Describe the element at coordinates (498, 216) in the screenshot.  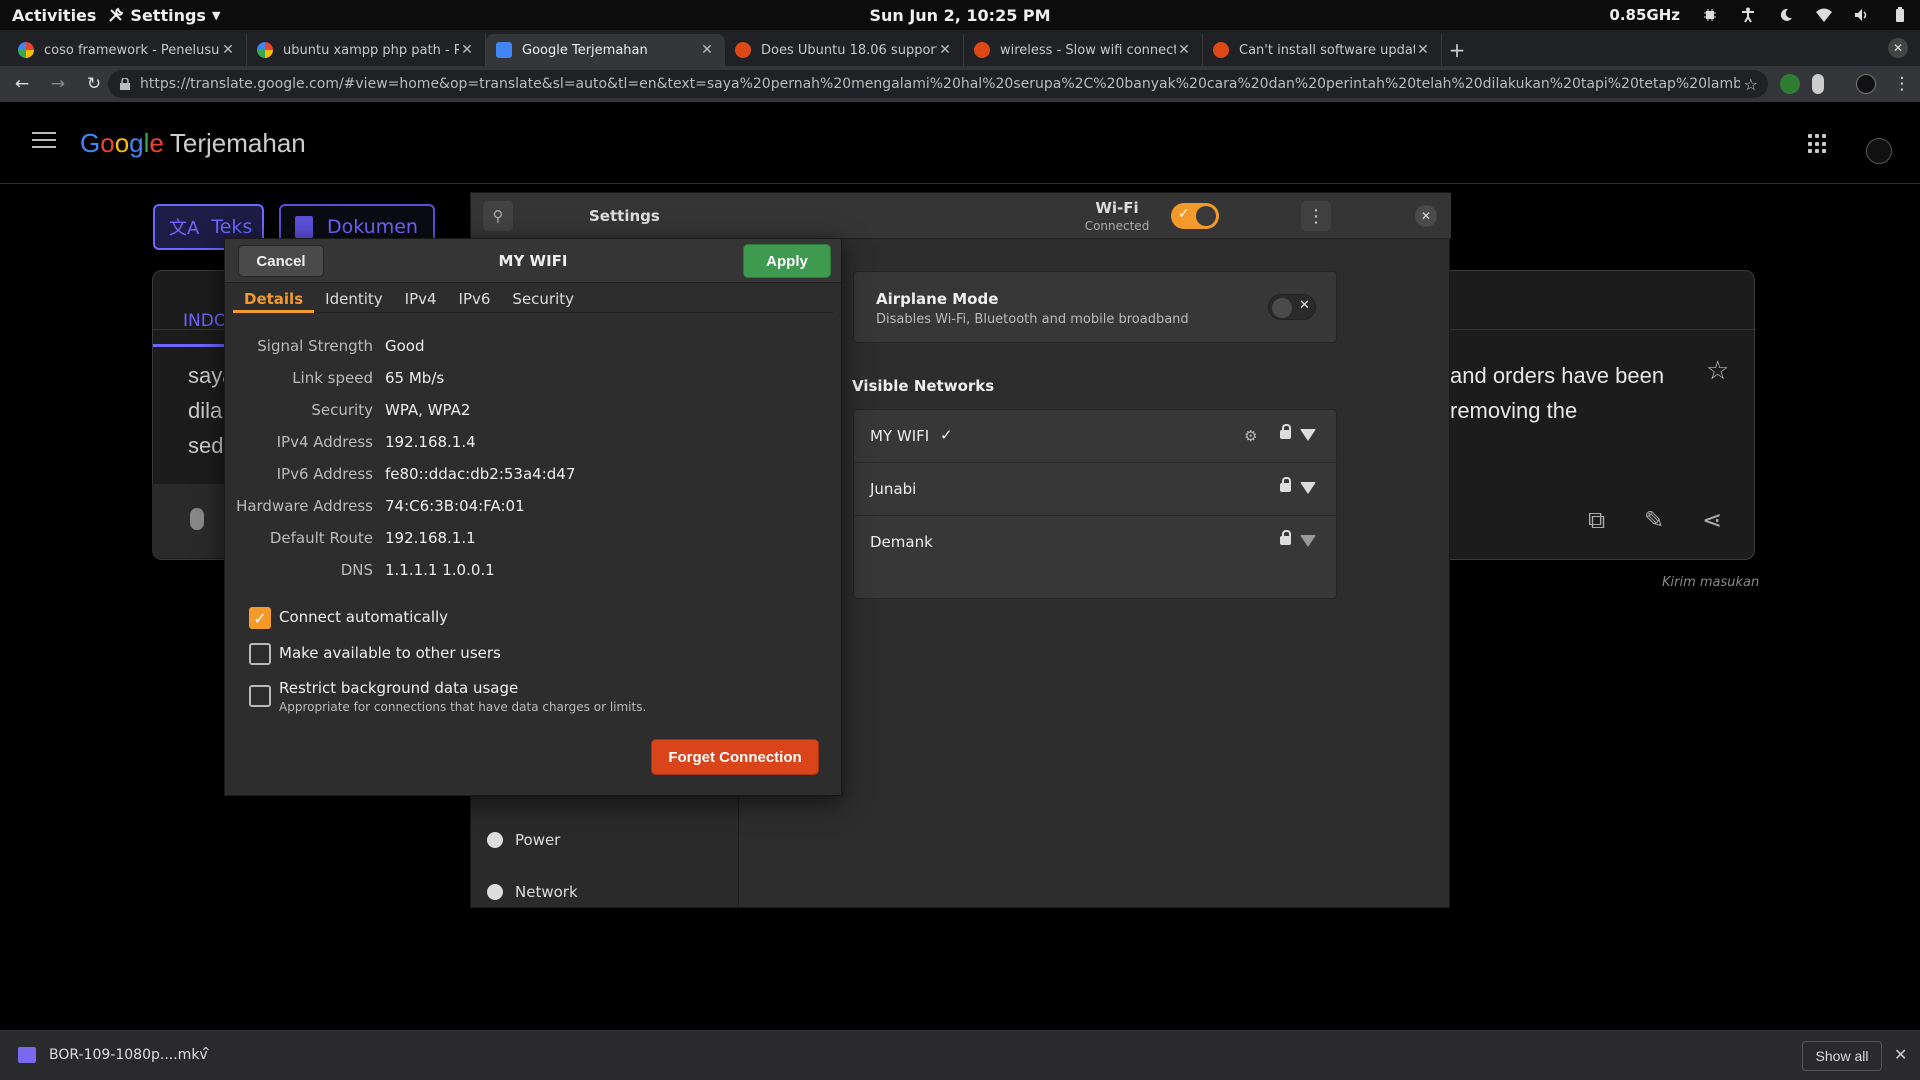
I see `search-icon: ⚲` at that location.